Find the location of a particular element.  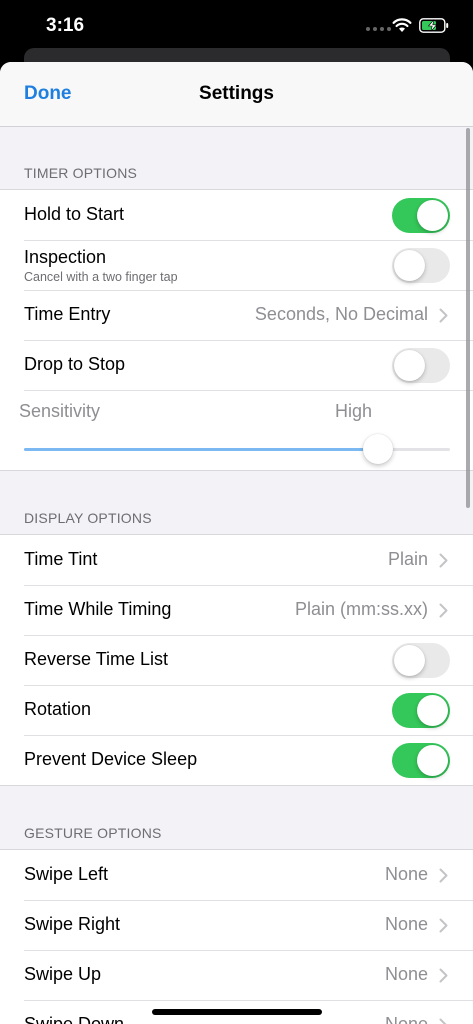

rotation-row: Rotation is located at coordinates (236, 710).